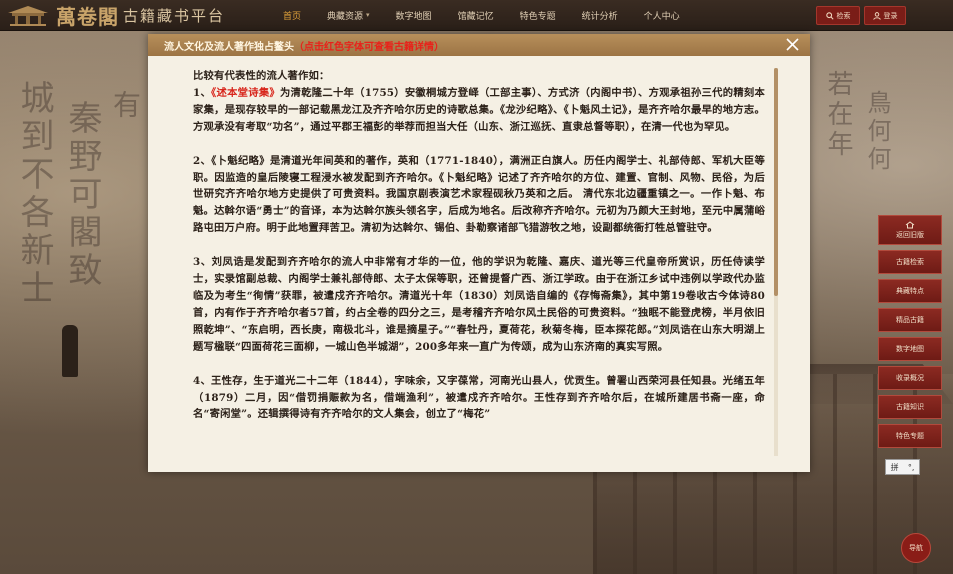 The height and width of the screenshot is (574, 953). What do you see at coordinates (876, 15) in the screenshot?
I see `user-icon` at bounding box center [876, 15].